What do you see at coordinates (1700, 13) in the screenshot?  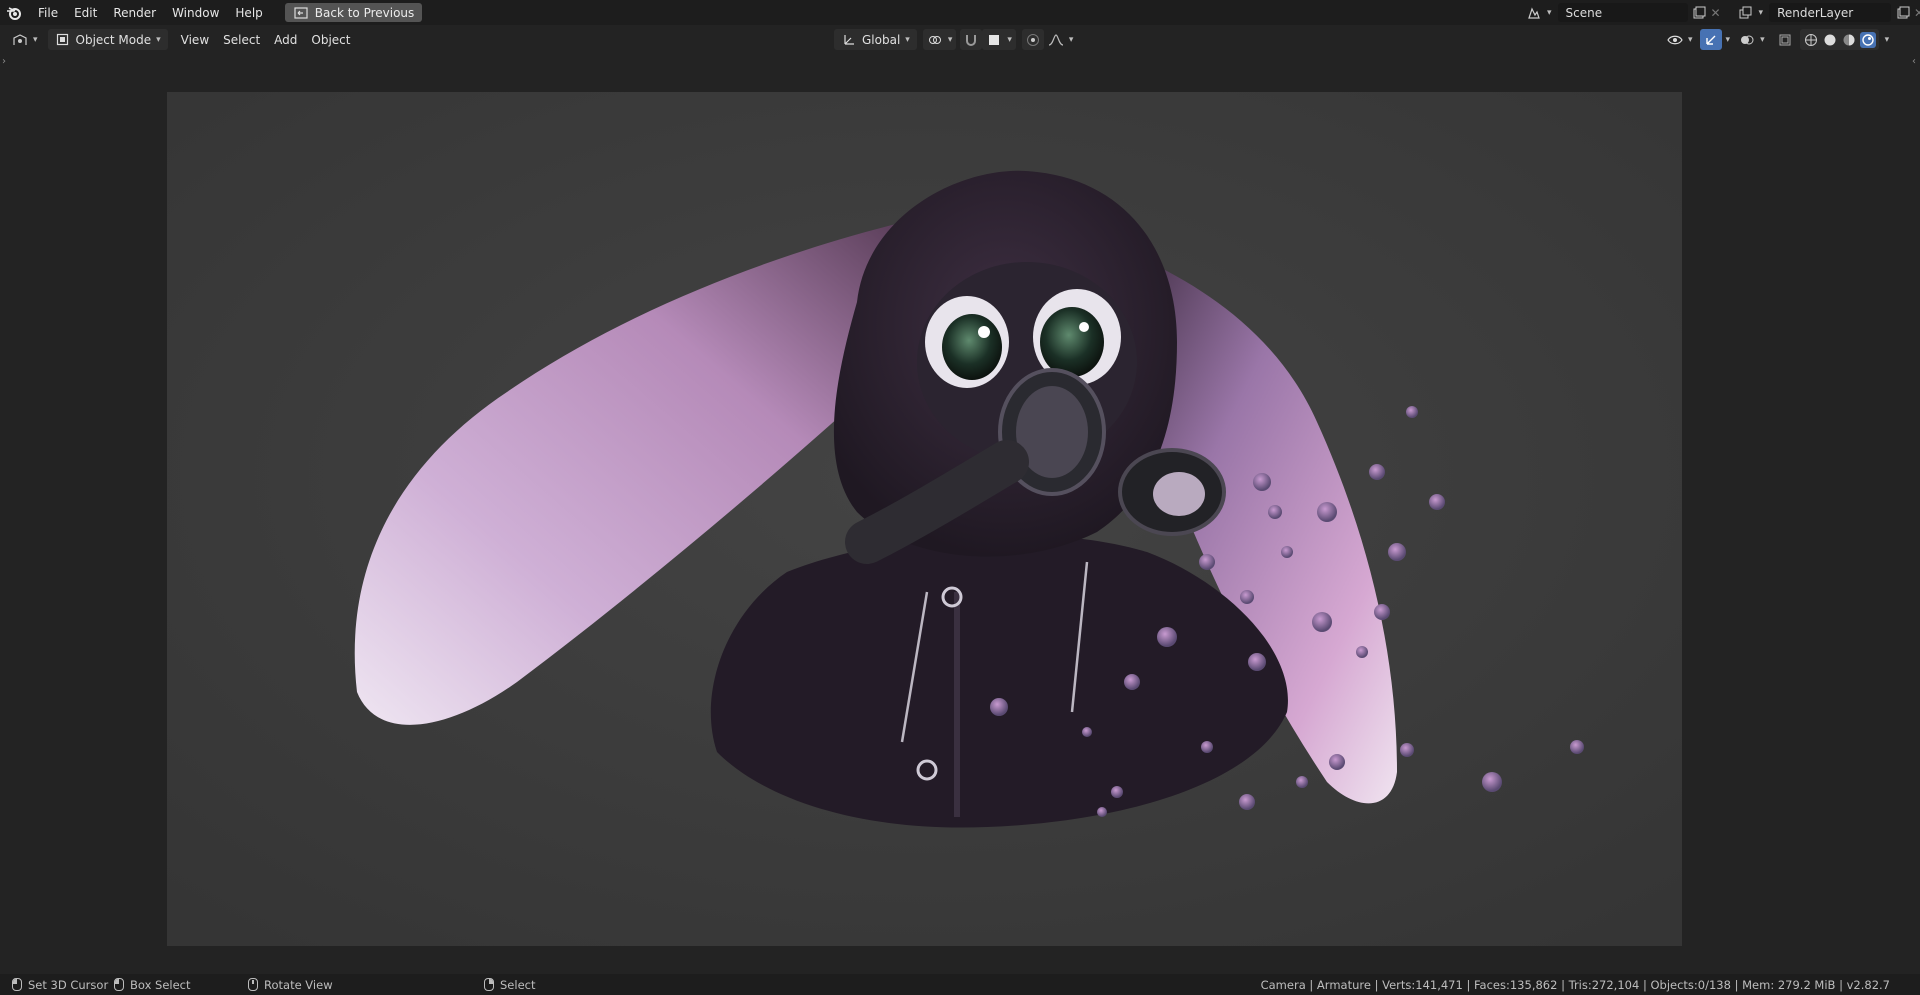 I see `new-scene-icon` at bounding box center [1700, 13].